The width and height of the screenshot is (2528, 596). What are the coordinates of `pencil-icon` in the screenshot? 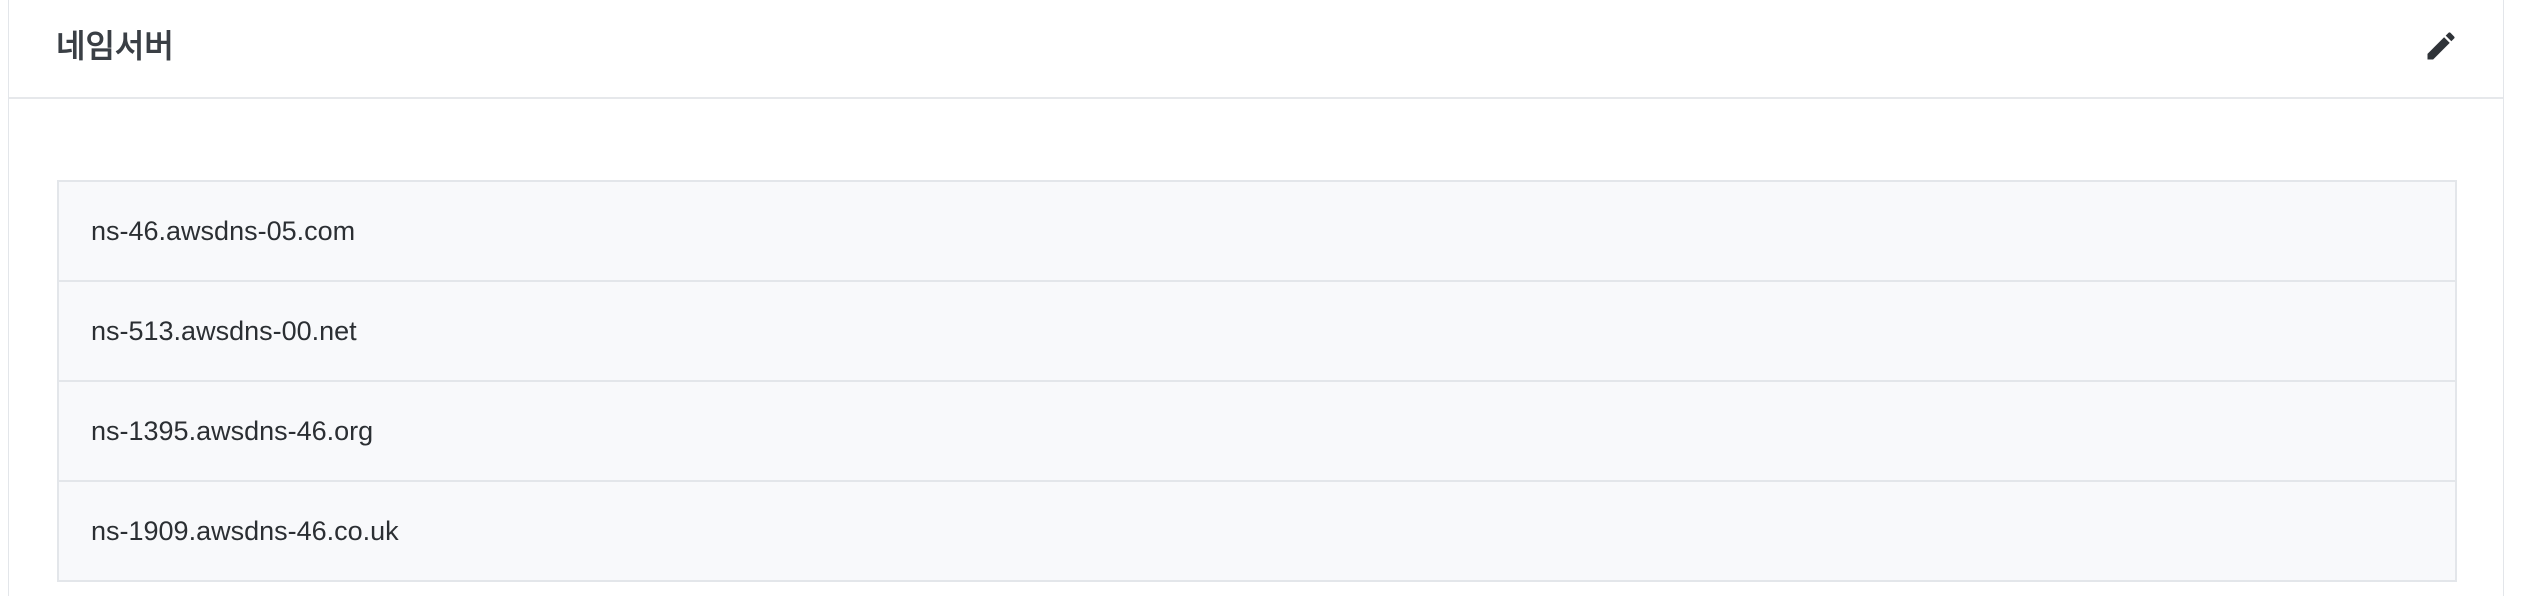 It's located at (2441, 46).